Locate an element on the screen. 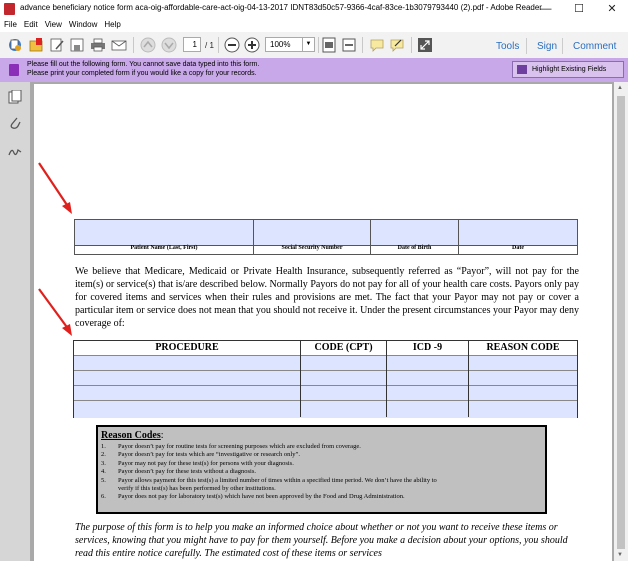 Image resolution: width=628 pixels, height=561 pixels. date-label: Date is located at coordinates (518, 248).